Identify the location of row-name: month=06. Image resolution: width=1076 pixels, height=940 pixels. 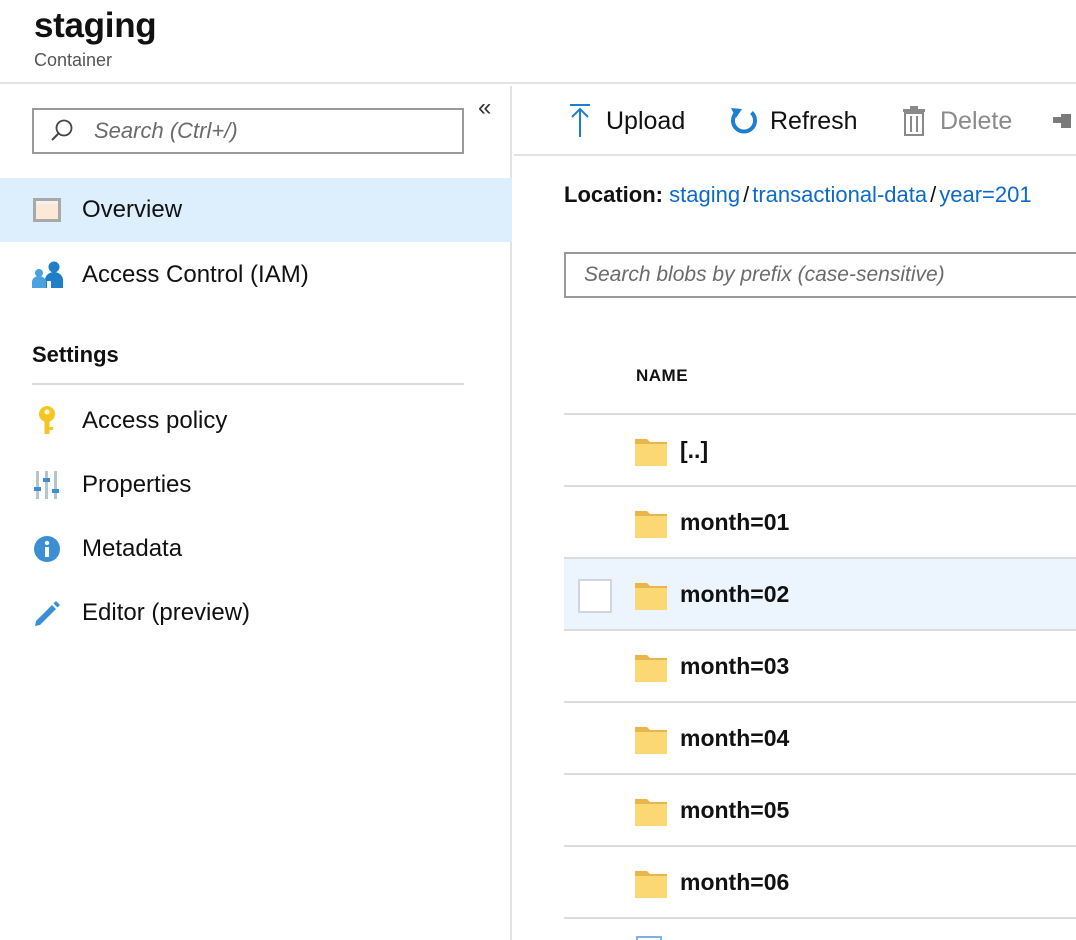
(735, 882).